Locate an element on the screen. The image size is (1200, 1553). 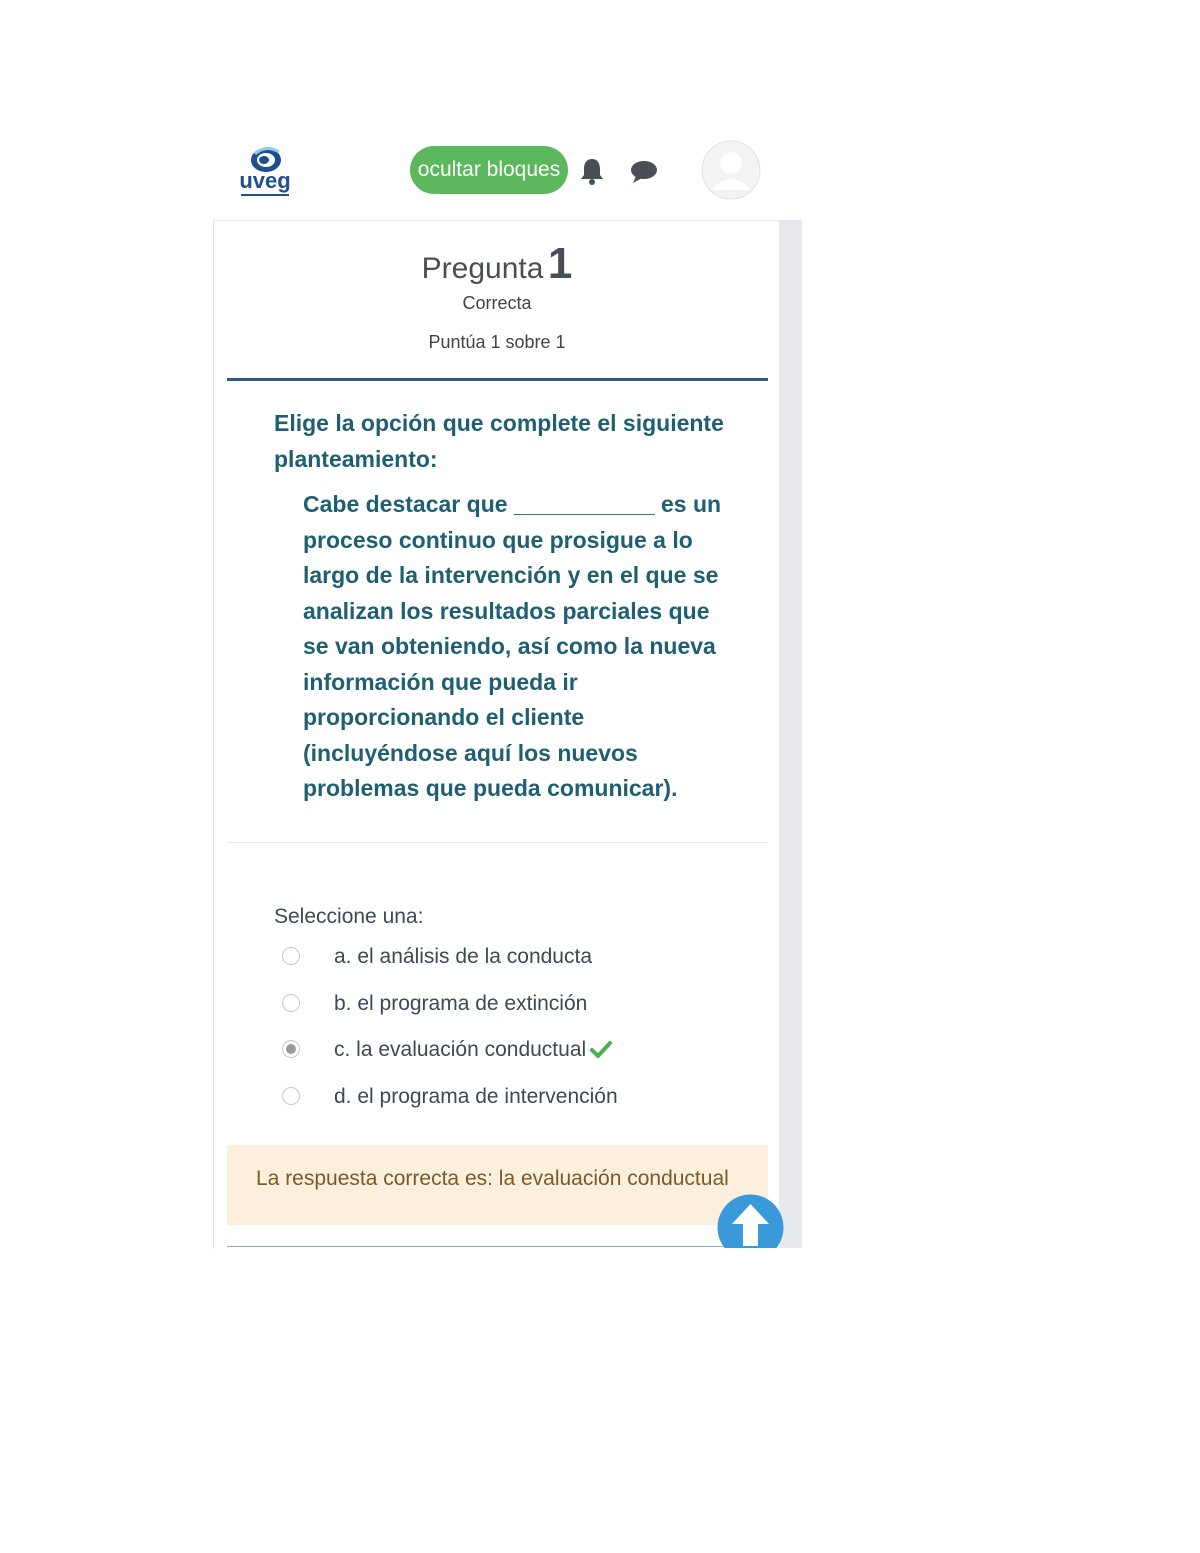
answer-option-a: a. el análisis de la conducta is located at coordinates (510, 959).